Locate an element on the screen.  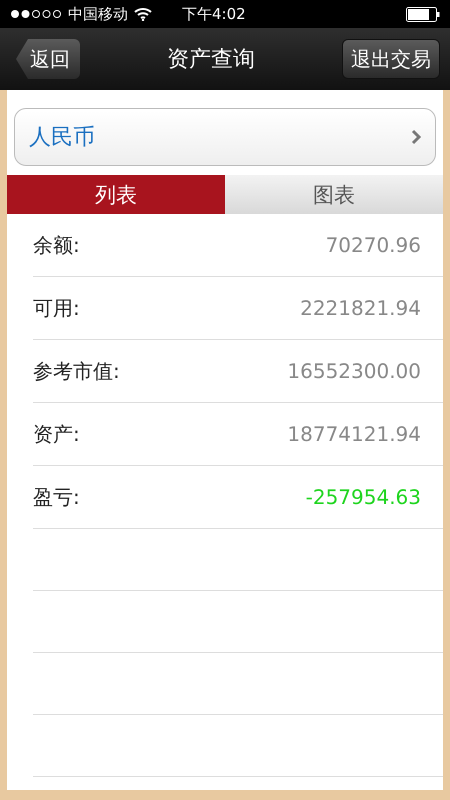
nav-title: 资产查询 is located at coordinates (211, 60).